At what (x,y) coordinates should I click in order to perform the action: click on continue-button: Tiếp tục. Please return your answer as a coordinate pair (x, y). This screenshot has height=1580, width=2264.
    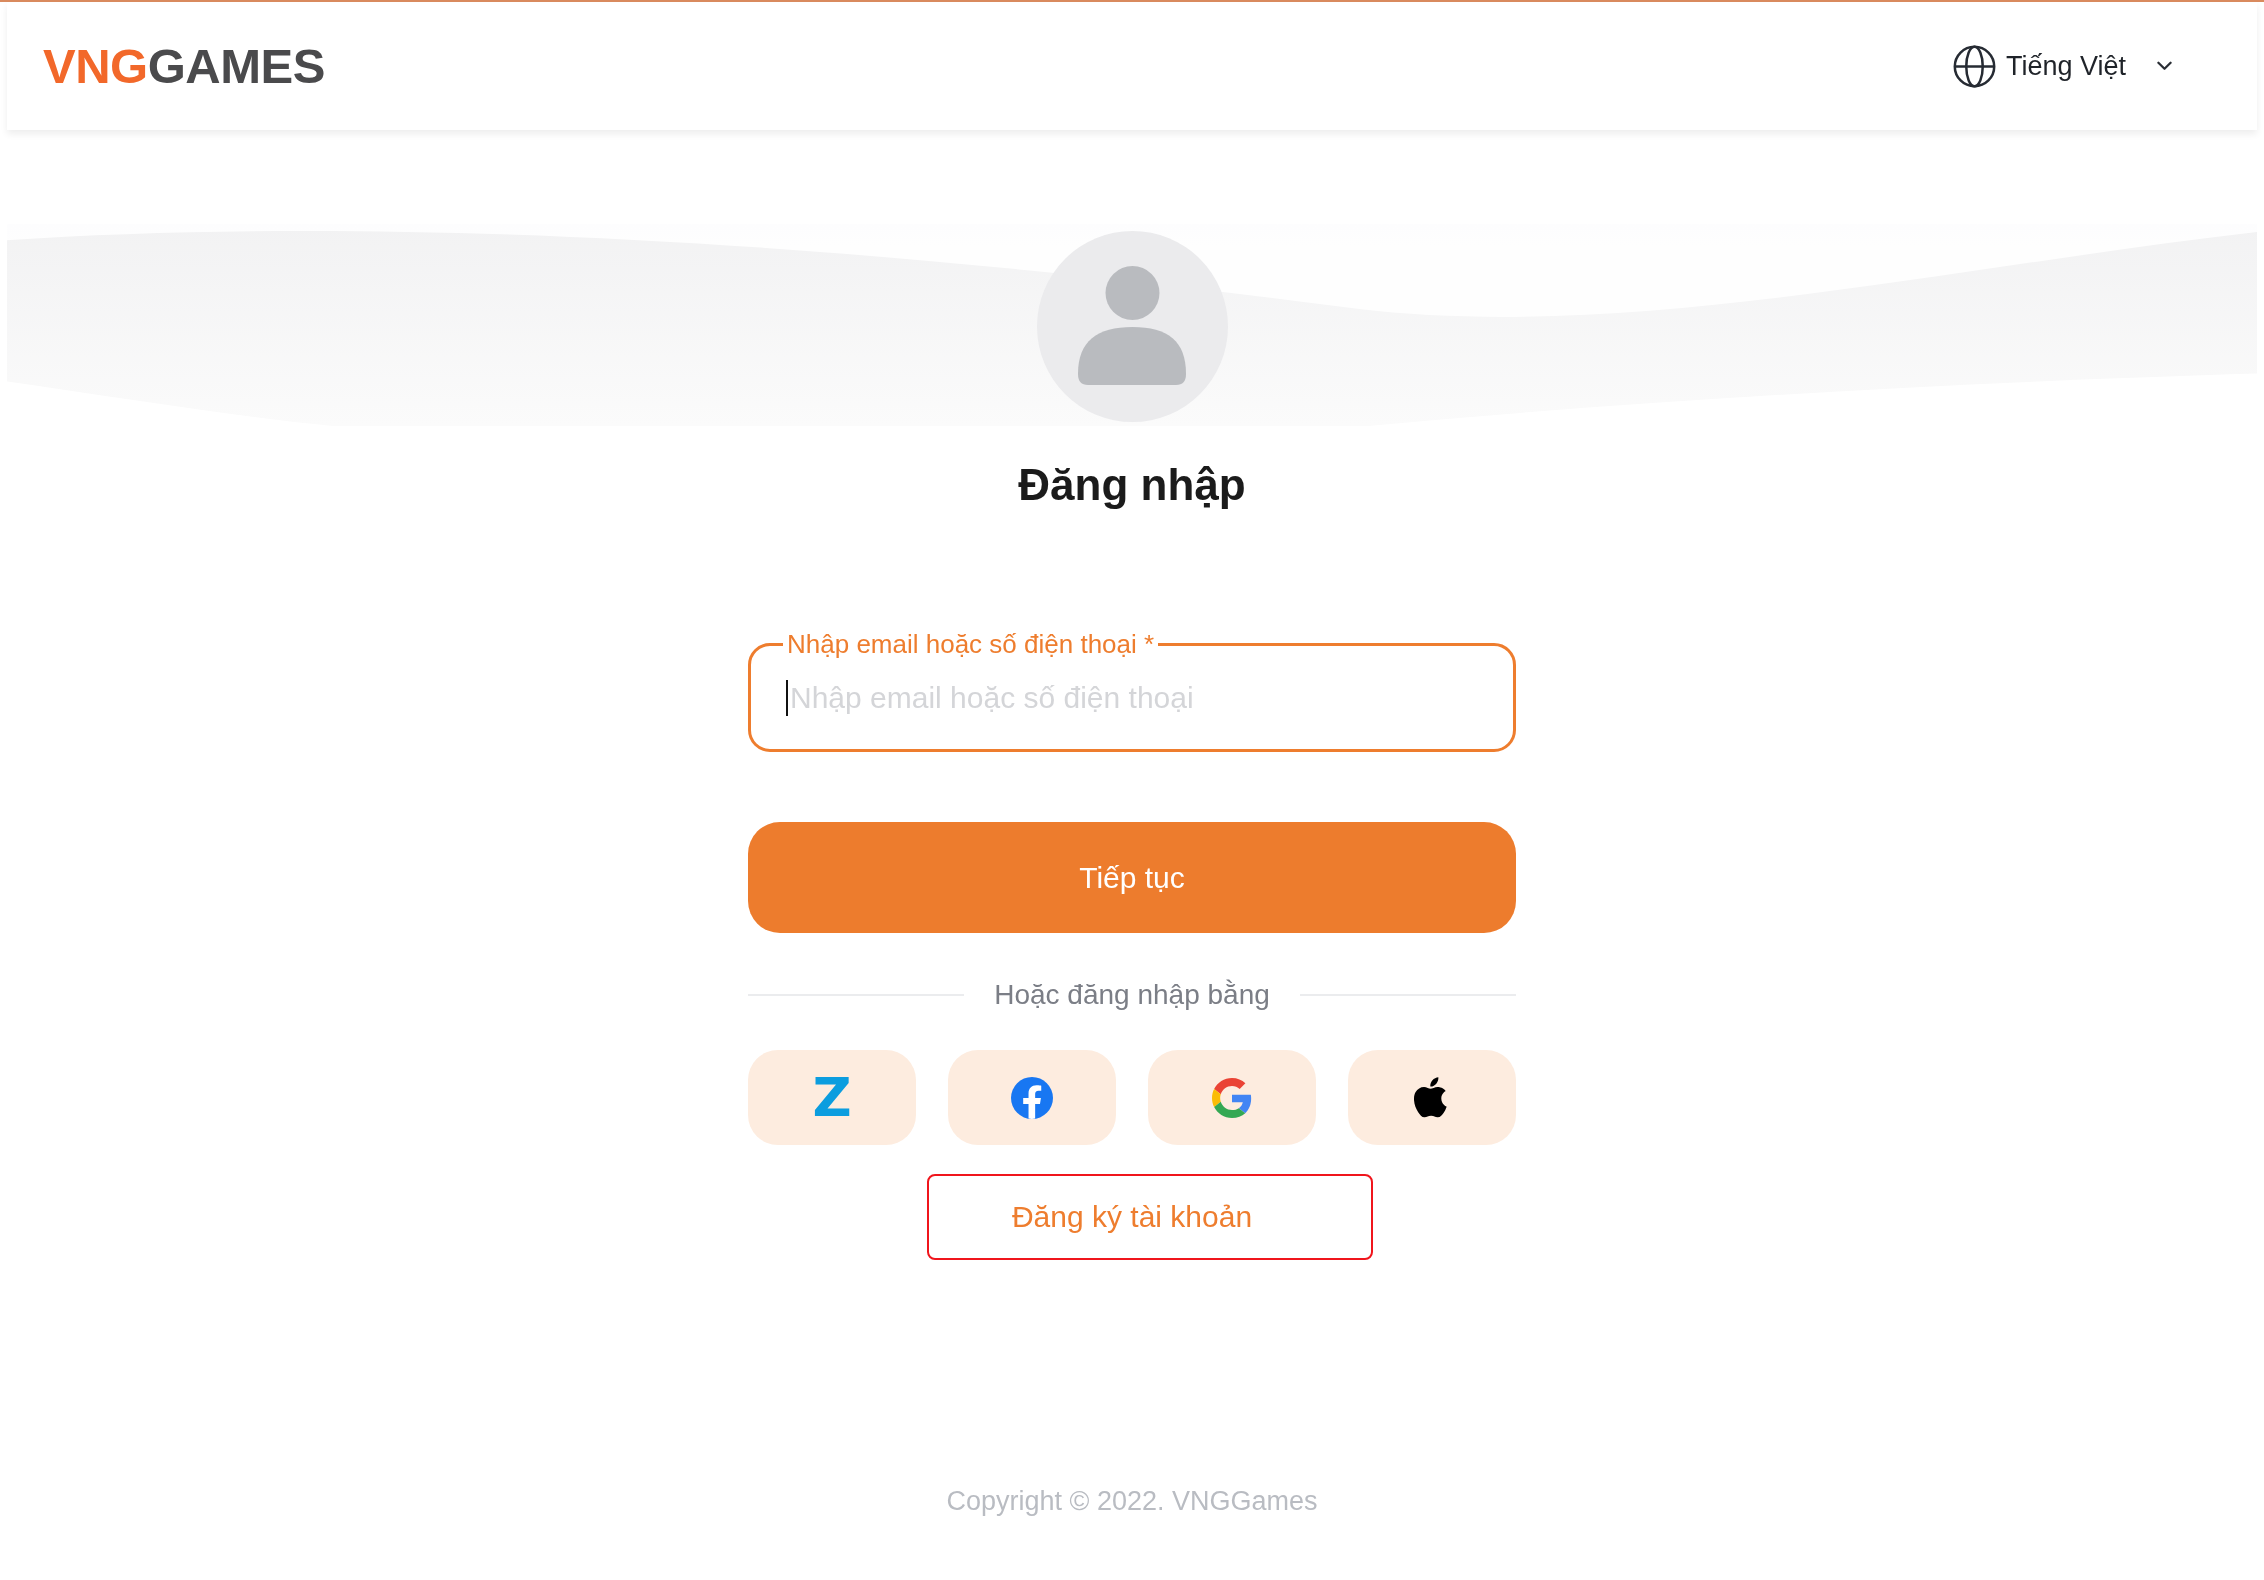
    Looking at the image, I should click on (1132, 877).